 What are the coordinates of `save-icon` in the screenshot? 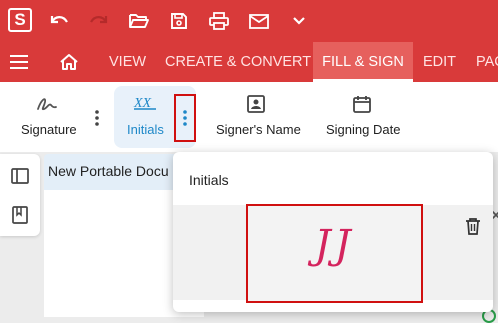 It's located at (179, 21).